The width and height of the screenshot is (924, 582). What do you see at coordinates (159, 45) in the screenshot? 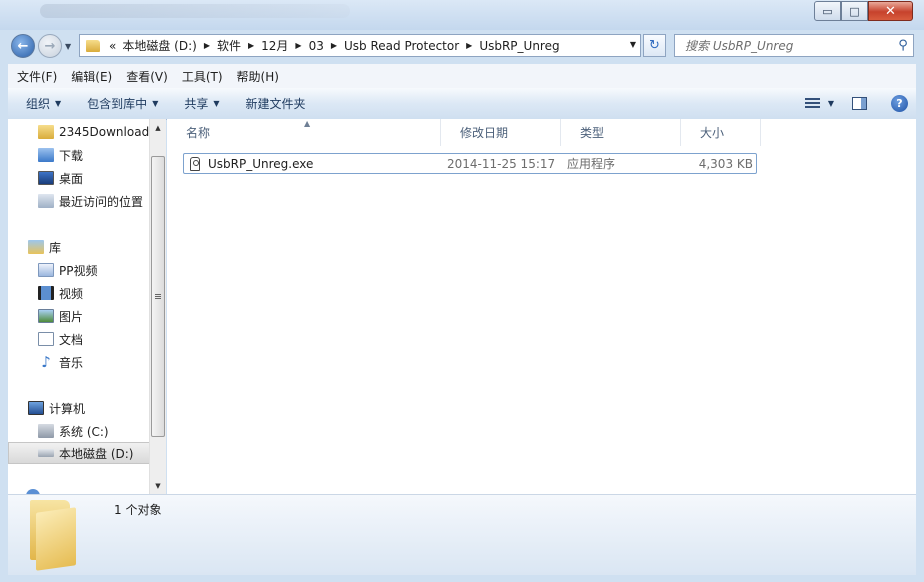
I see `breadcrumb-item-drive-d: 本地磁盘 (D:)` at bounding box center [159, 45].